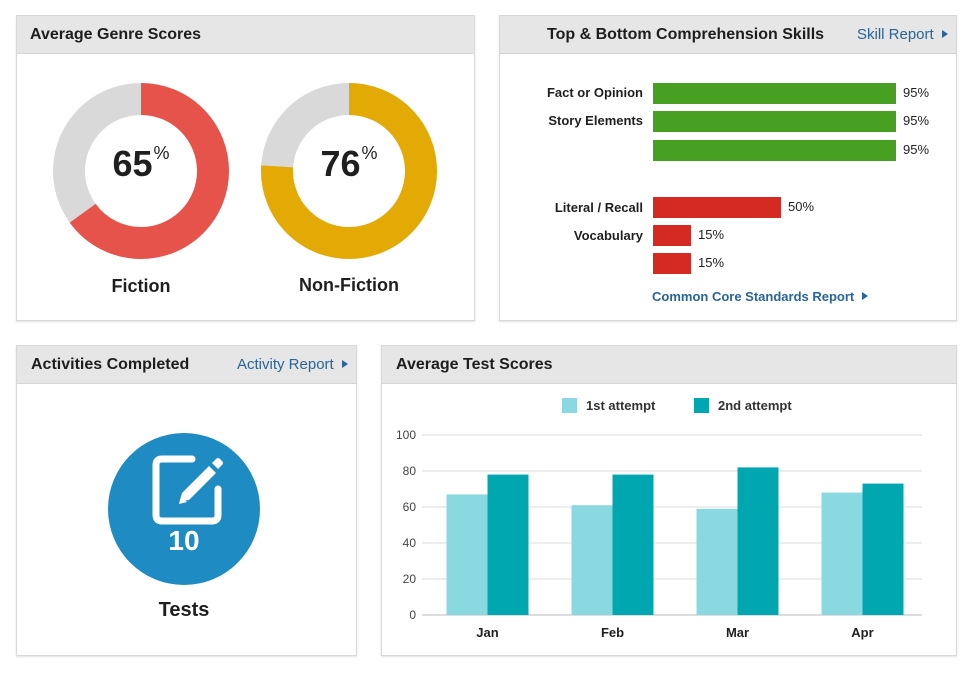 The image size is (971, 673). I want to click on y-tick-label: 100, so click(406, 435).